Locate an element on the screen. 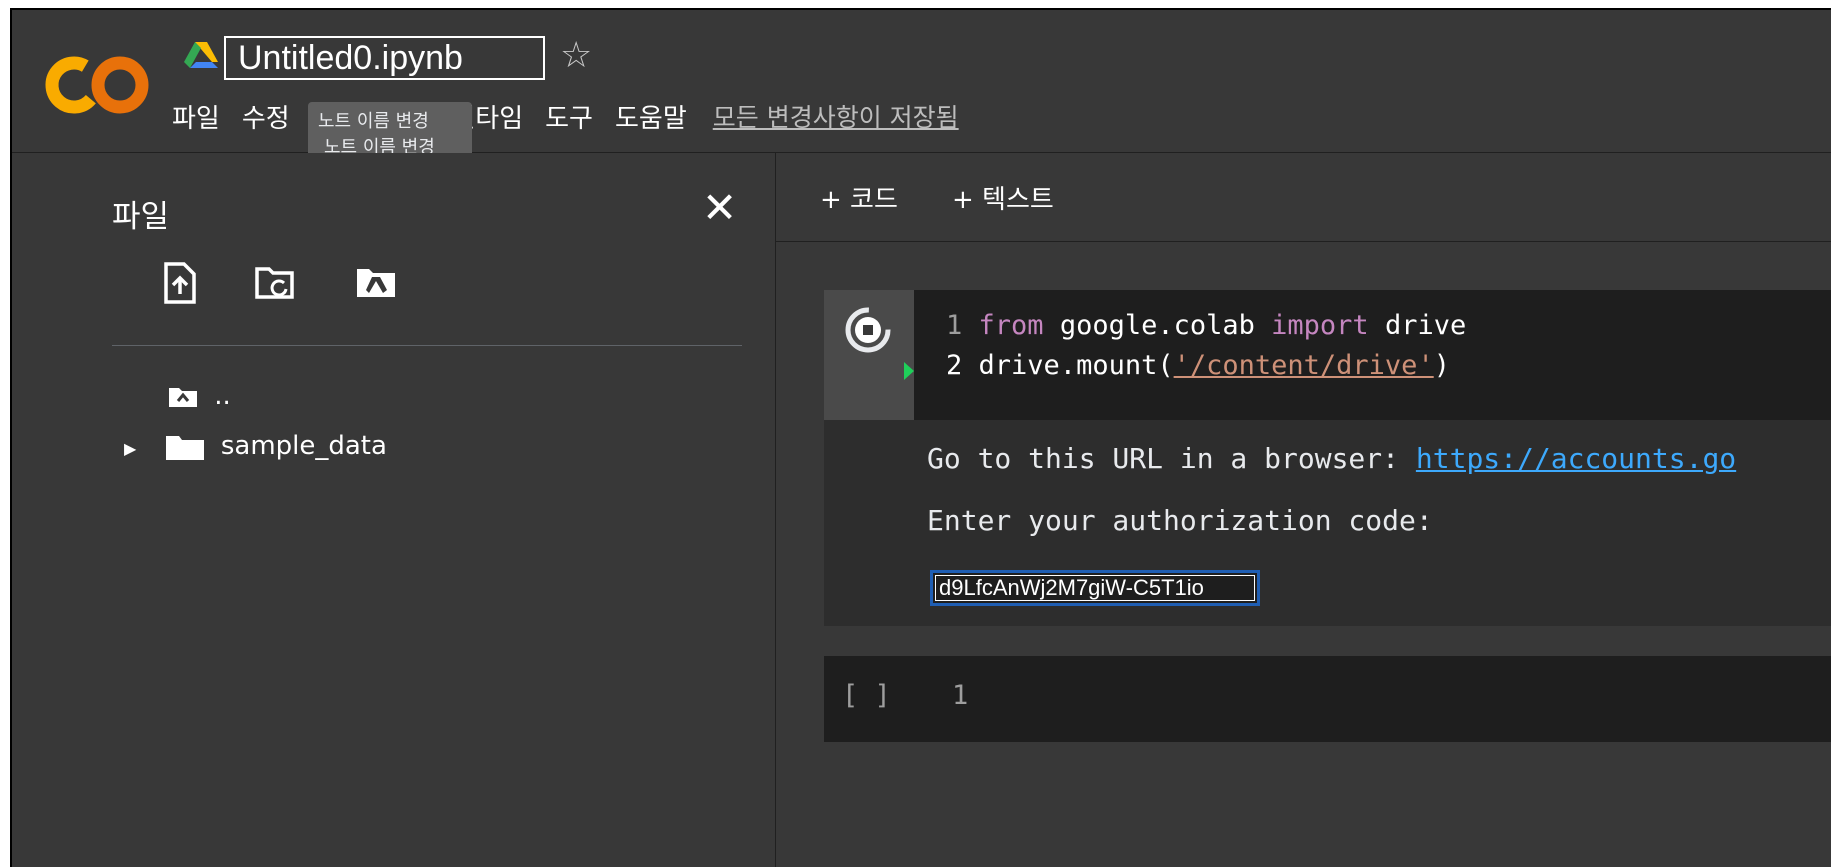 The width and height of the screenshot is (1831, 867). call-close: ) is located at coordinates (1441, 365).